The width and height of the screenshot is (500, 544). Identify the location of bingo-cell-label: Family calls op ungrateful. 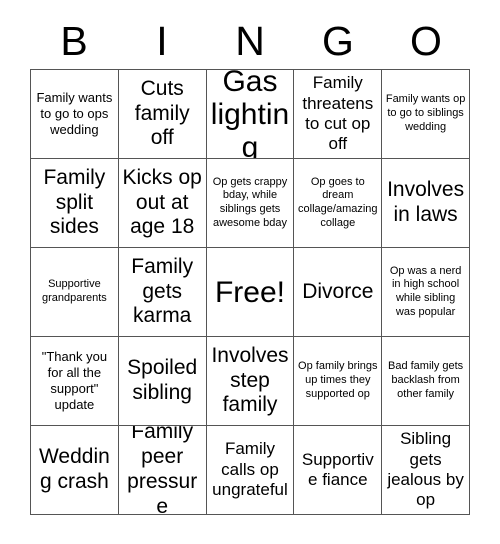
(250, 469).